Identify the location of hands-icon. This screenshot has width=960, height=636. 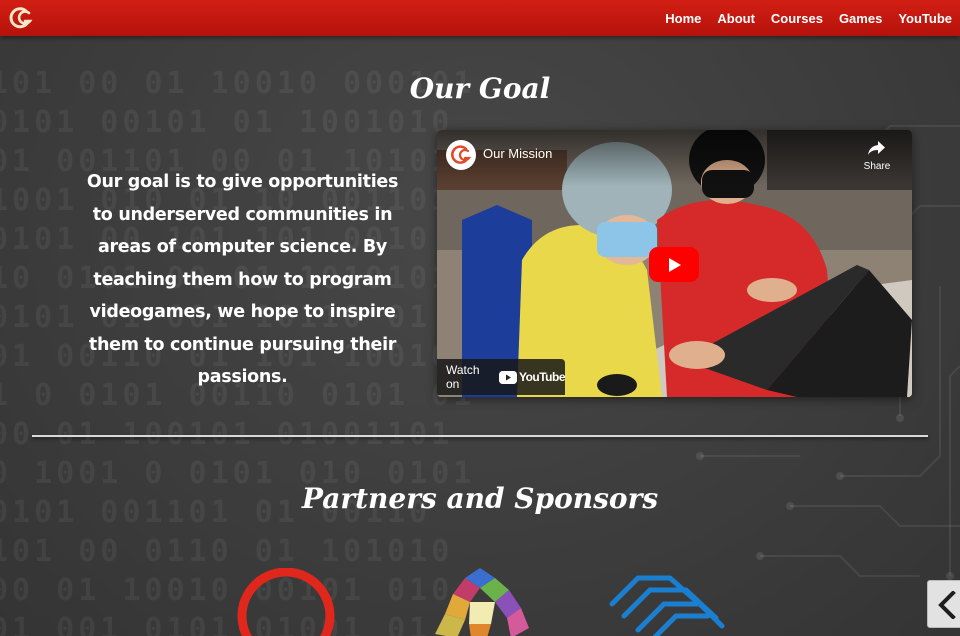
(667, 605).